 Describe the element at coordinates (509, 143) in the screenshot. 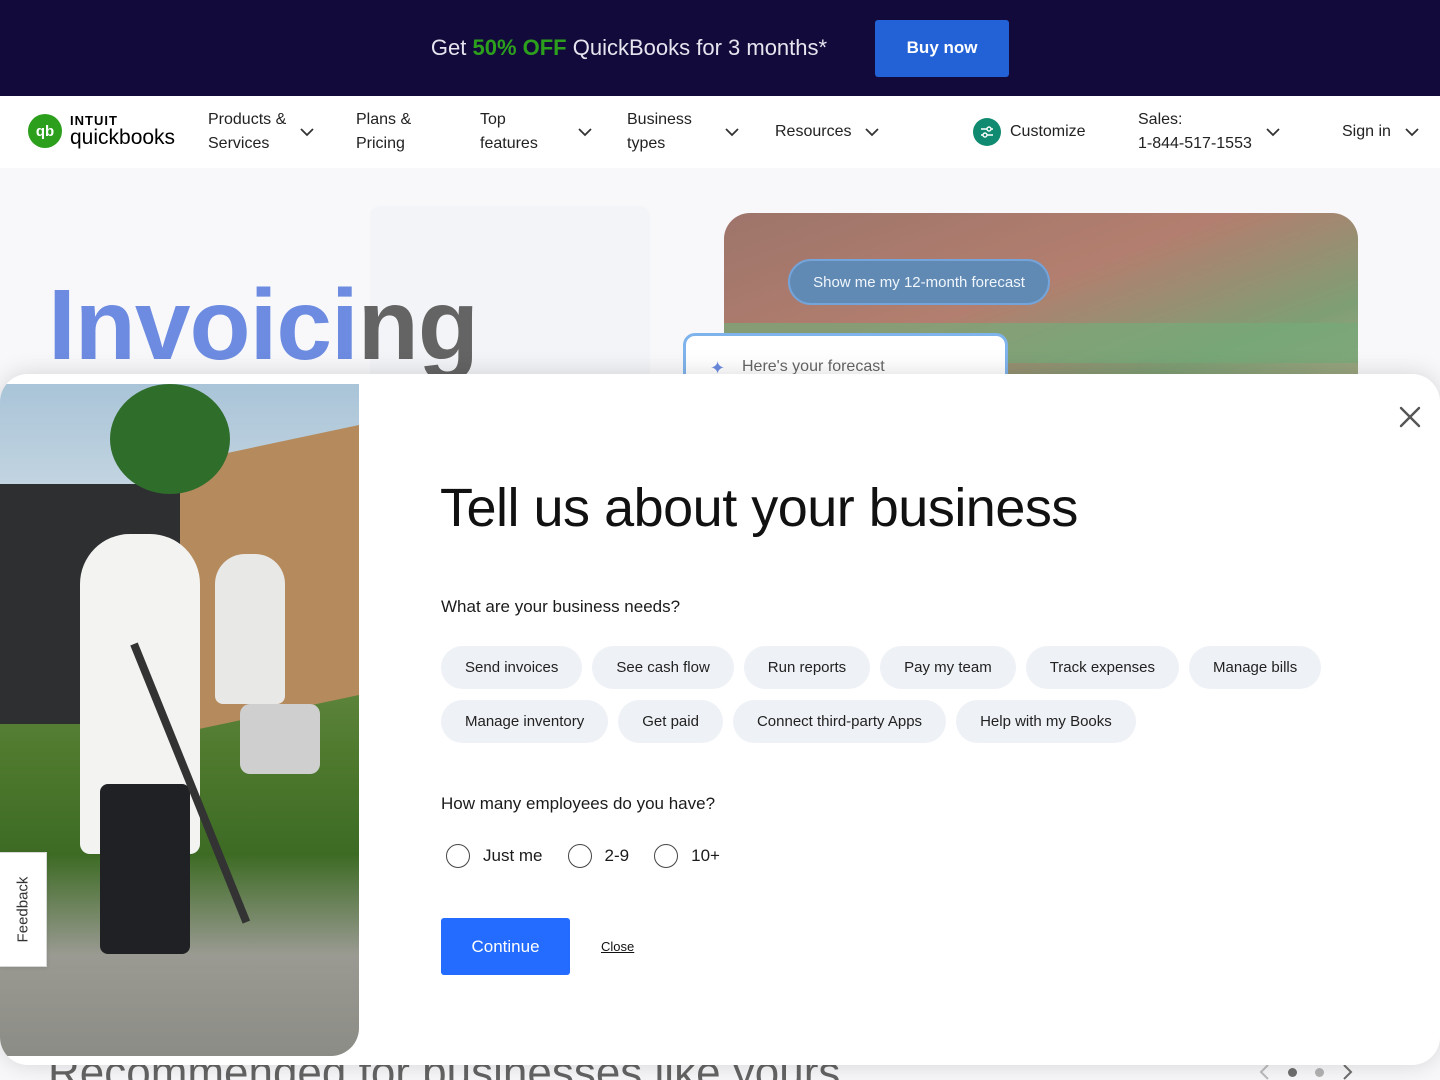

I see `nav-label: features` at that location.